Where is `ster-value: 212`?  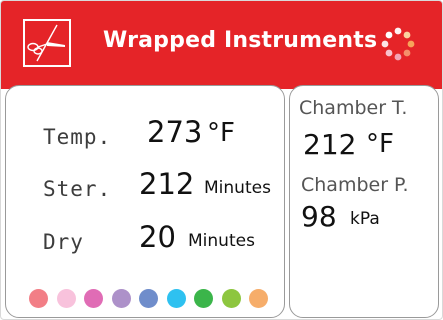
ster-value: 212 is located at coordinates (167, 184).